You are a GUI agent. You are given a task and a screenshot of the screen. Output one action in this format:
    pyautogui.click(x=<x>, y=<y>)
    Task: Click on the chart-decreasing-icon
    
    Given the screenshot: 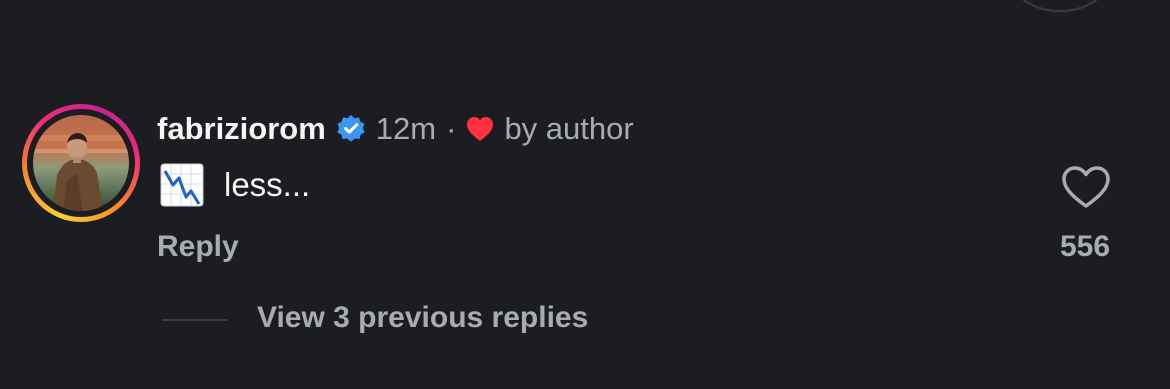 What is the action you would take?
    pyautogui.click(x=182, y=185)
    